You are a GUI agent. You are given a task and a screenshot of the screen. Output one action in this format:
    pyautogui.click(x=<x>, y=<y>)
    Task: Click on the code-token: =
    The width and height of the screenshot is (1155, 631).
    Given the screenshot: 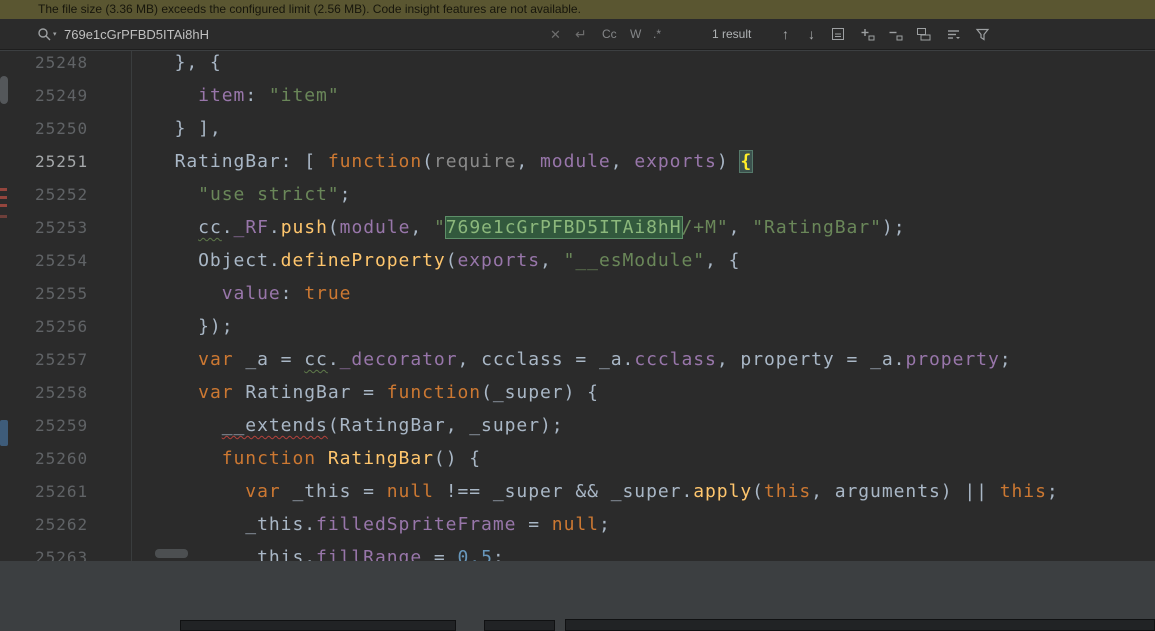 What is the action you would take?
    pyautogui.click(x=440, y=554)
    